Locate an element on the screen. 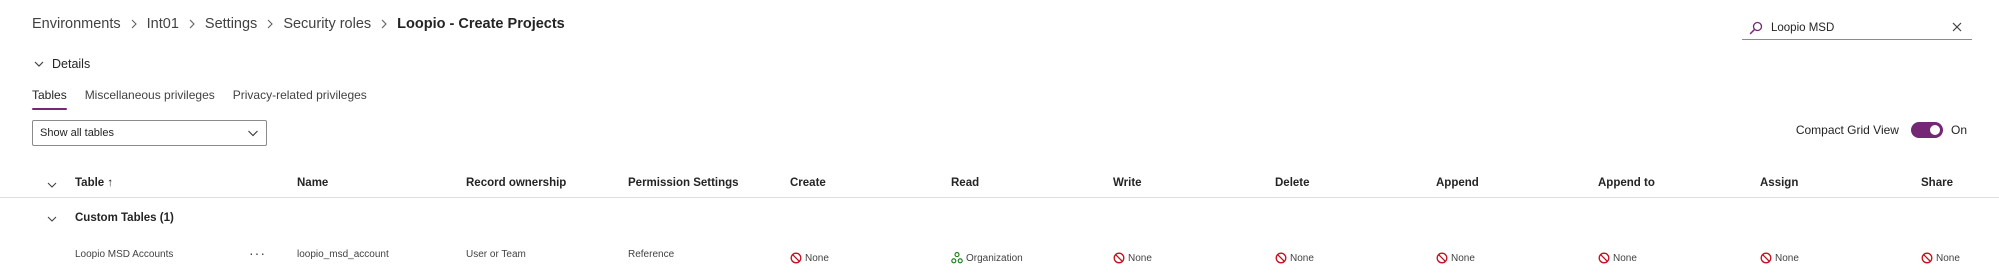 This screenshot has height=277, width=1999. breadcrumb-security-roles: Security roles is located at coordinates (327, 24).